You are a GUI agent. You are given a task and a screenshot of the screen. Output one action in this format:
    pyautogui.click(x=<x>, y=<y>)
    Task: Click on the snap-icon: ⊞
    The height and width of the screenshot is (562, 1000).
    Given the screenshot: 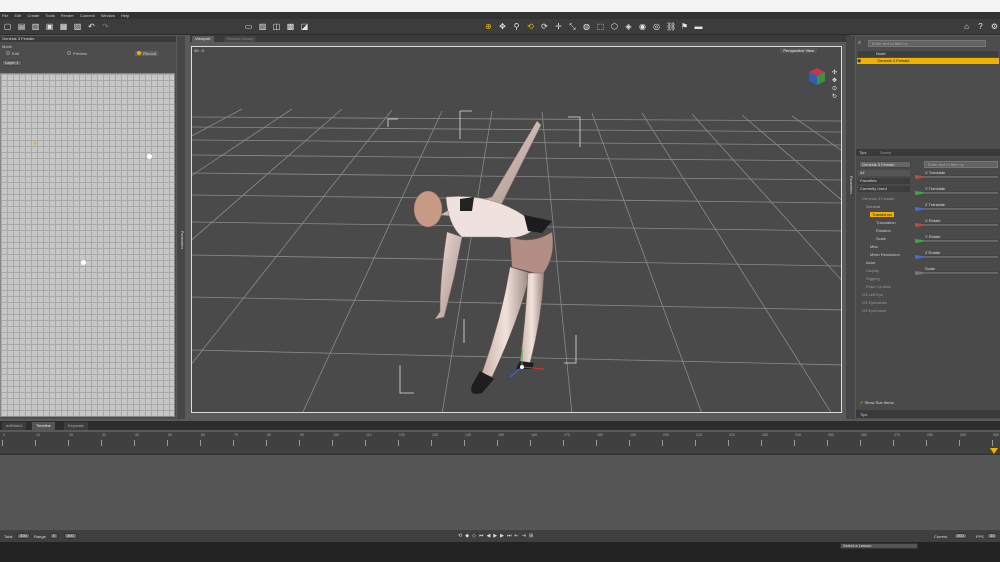 What is the action you would take?
    pyautogui.click(x=532, y=536)
    